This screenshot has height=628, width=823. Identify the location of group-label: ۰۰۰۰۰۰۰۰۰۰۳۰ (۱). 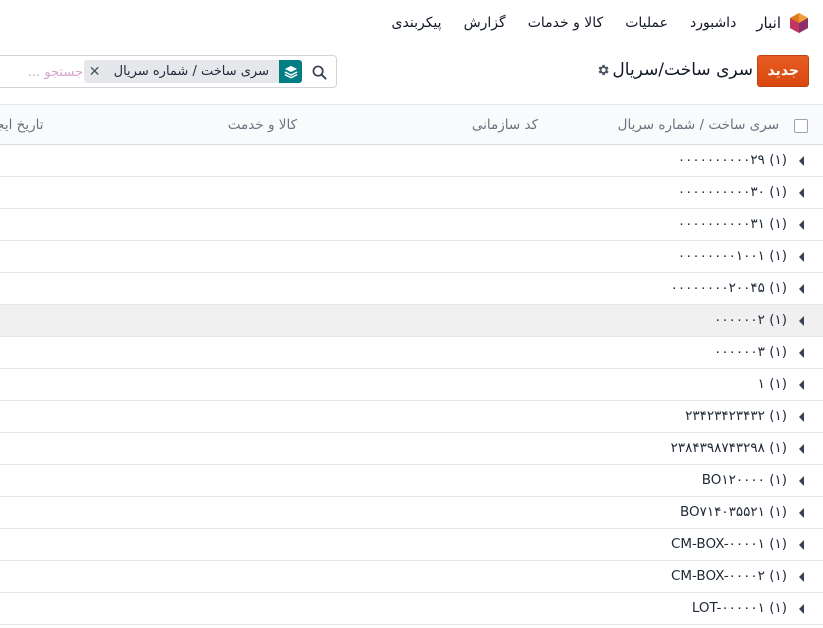
(732, 192).